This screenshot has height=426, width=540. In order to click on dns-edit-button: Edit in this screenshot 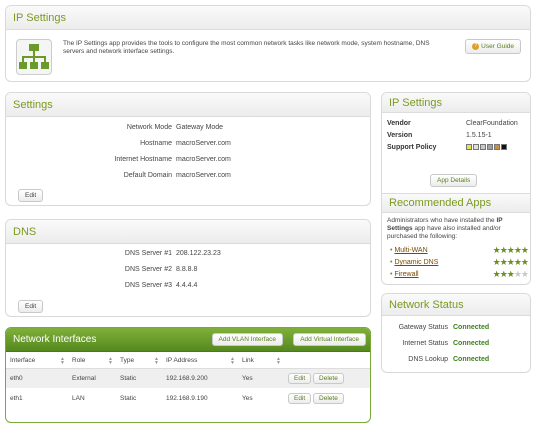, I will do `click(31, 306)`.